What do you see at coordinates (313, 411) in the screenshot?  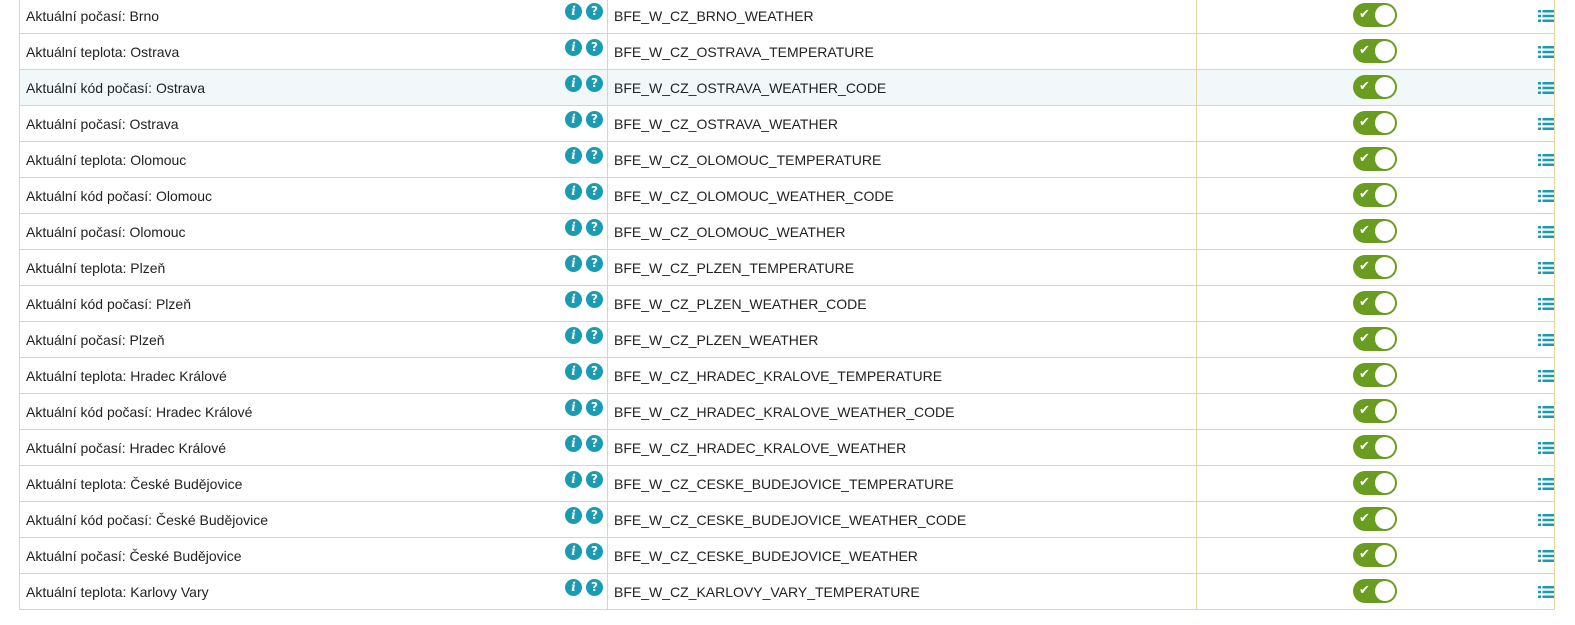 I see `name-cell: Aktuální kód počasí: Hradec Králové i ?` at bounding box center [313, 411].